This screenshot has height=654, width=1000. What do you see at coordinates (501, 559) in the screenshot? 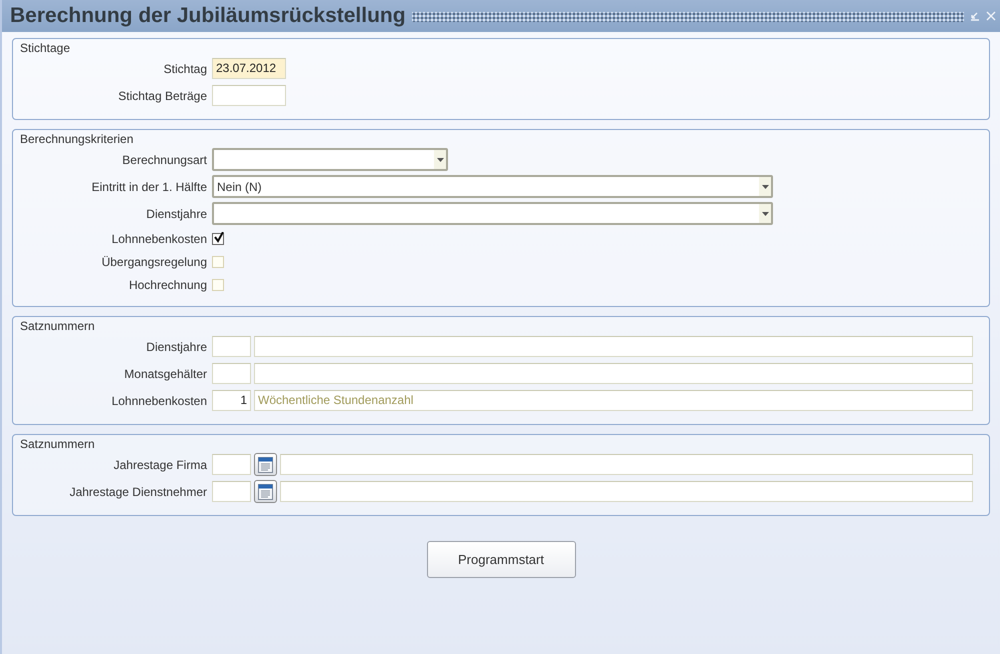
I see `start-button: Programmstart` at bounding box center [501, 559].